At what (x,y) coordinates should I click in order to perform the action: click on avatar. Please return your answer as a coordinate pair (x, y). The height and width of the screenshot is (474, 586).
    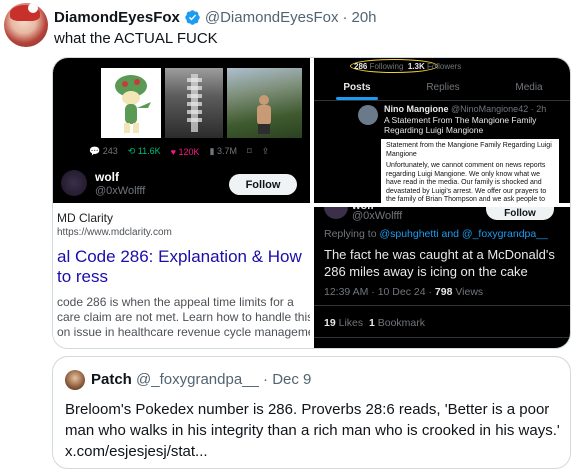
    Looking at the image, I should click on (26, 25).